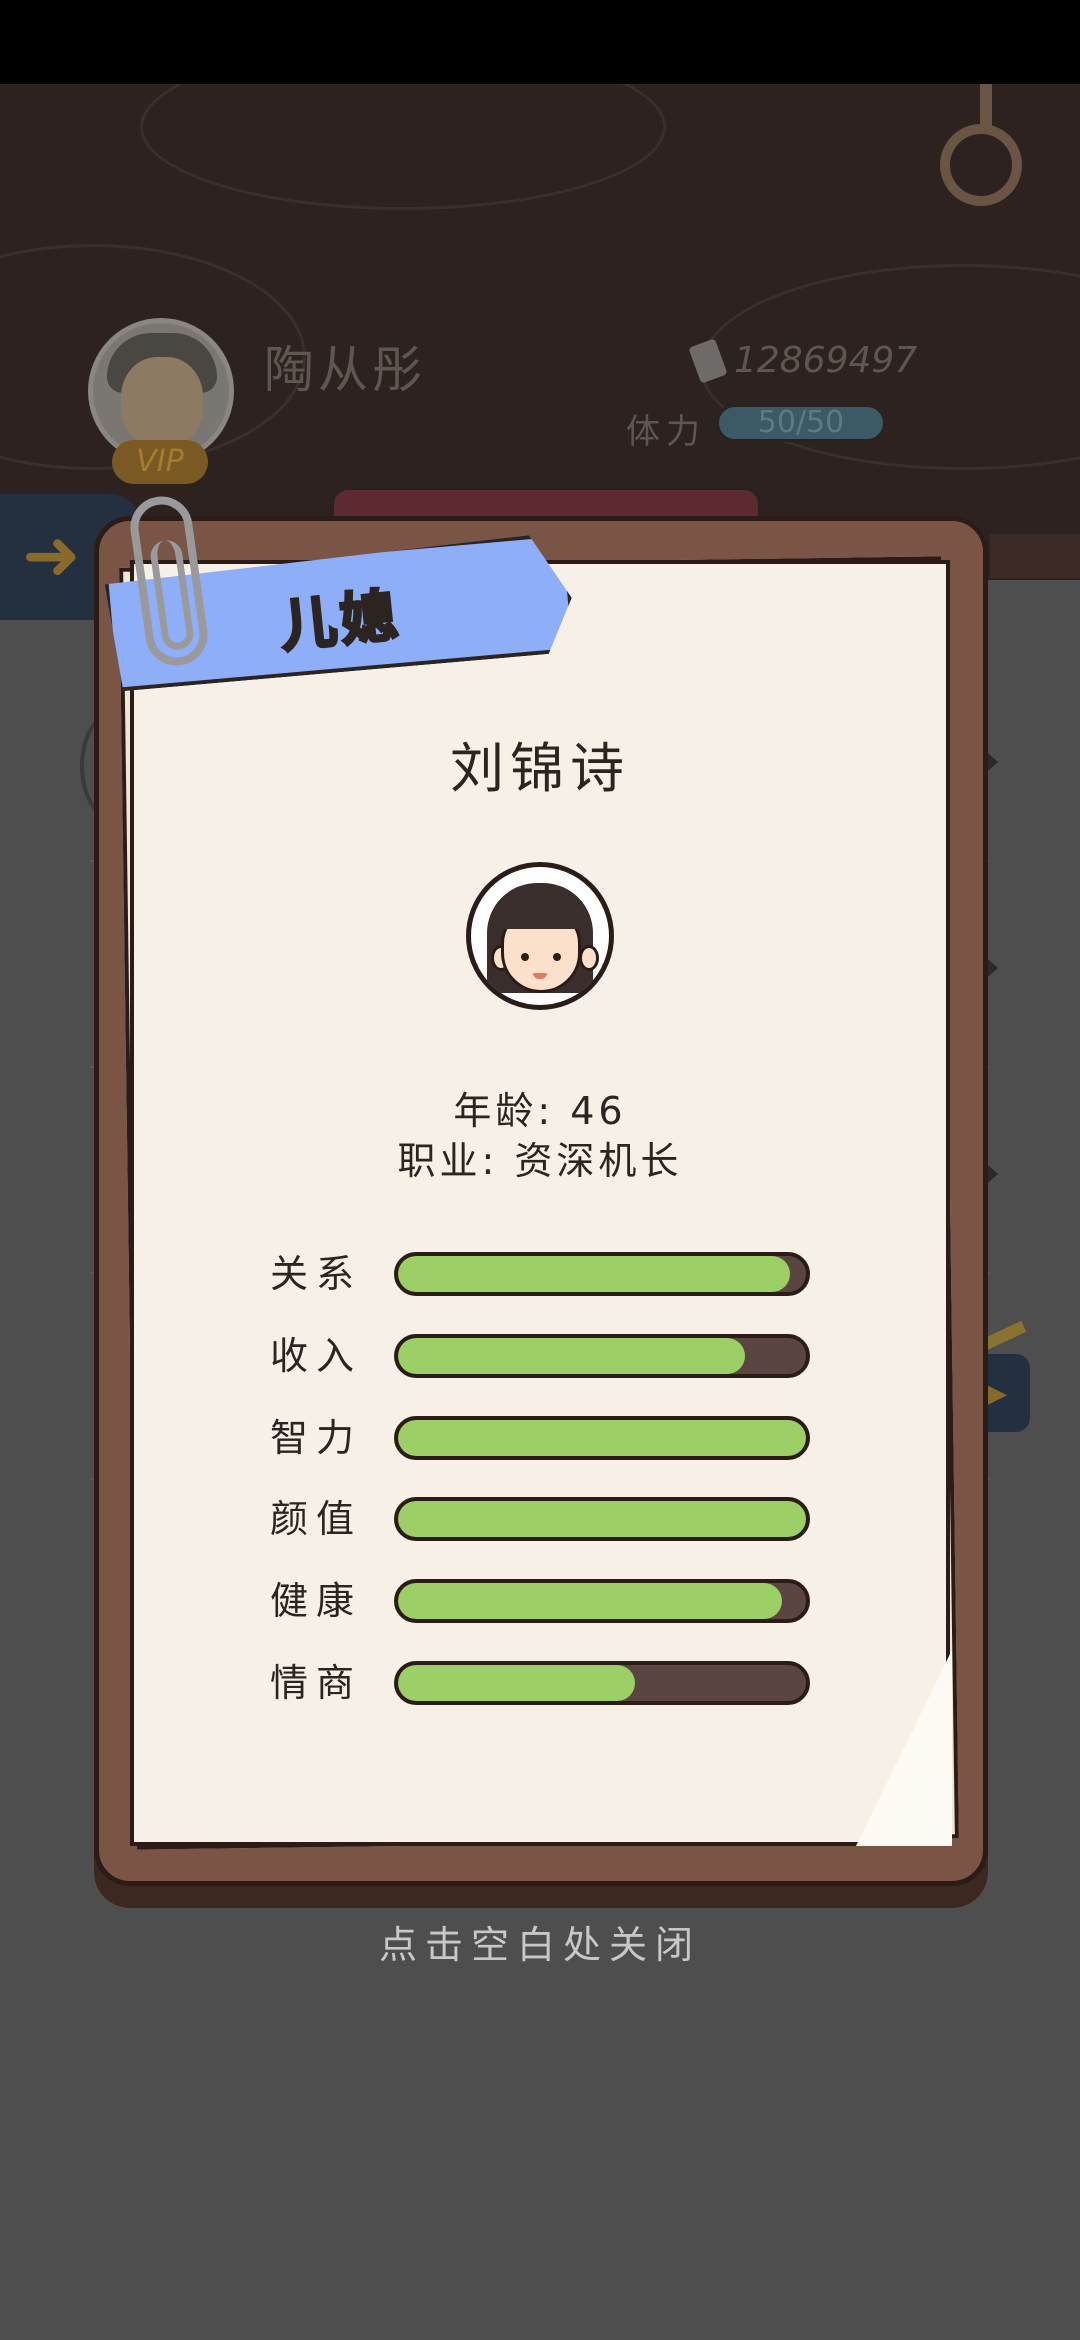  I want to click on close-hint: 点击空白处关闭, so click(540, 1941).